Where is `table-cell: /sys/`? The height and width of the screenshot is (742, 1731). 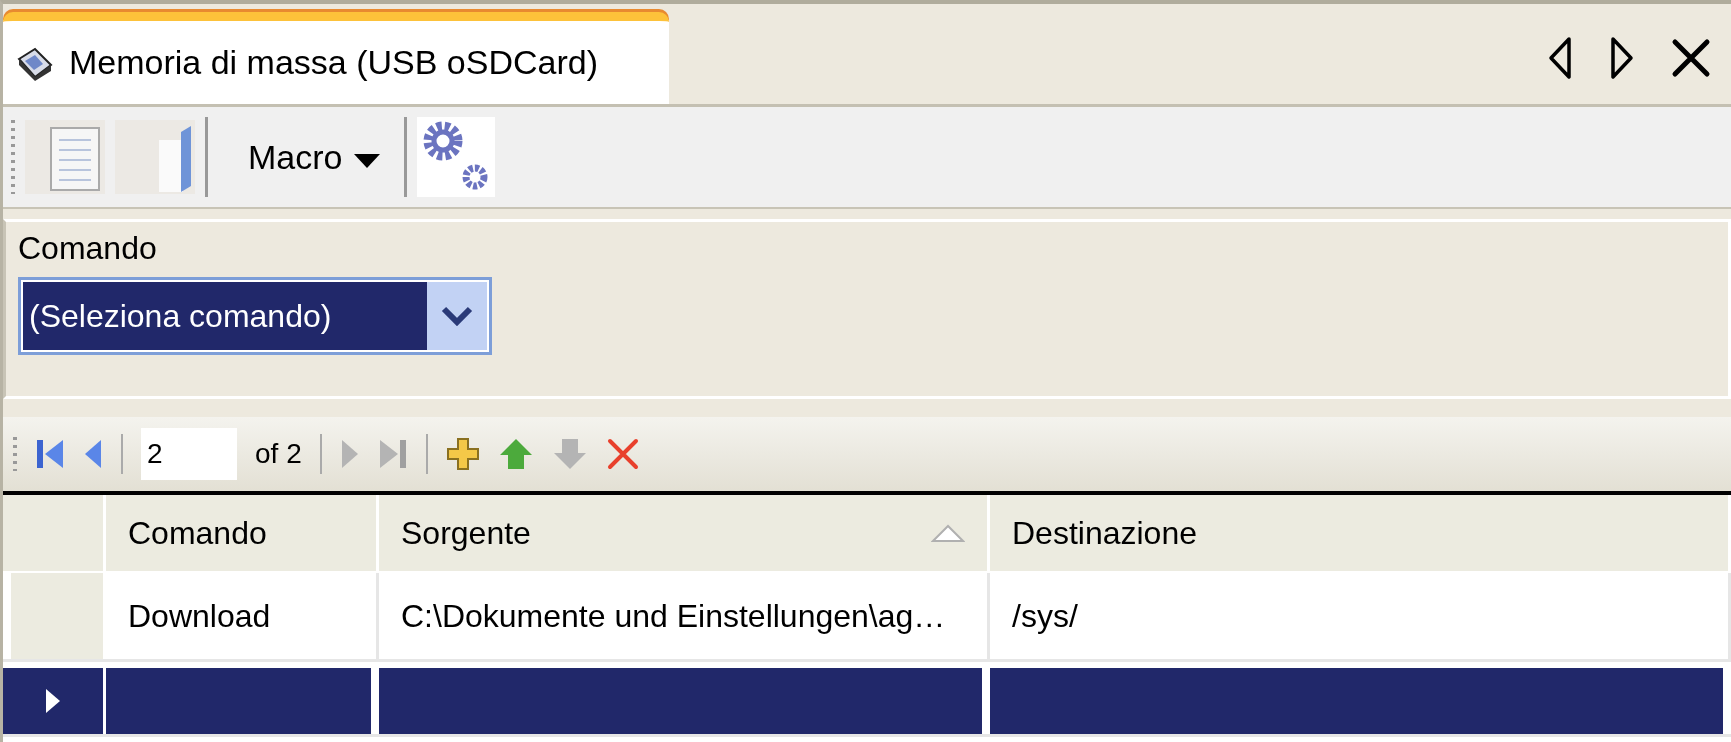
table-cell: /sys/ is located at coordinates (1360, 616).